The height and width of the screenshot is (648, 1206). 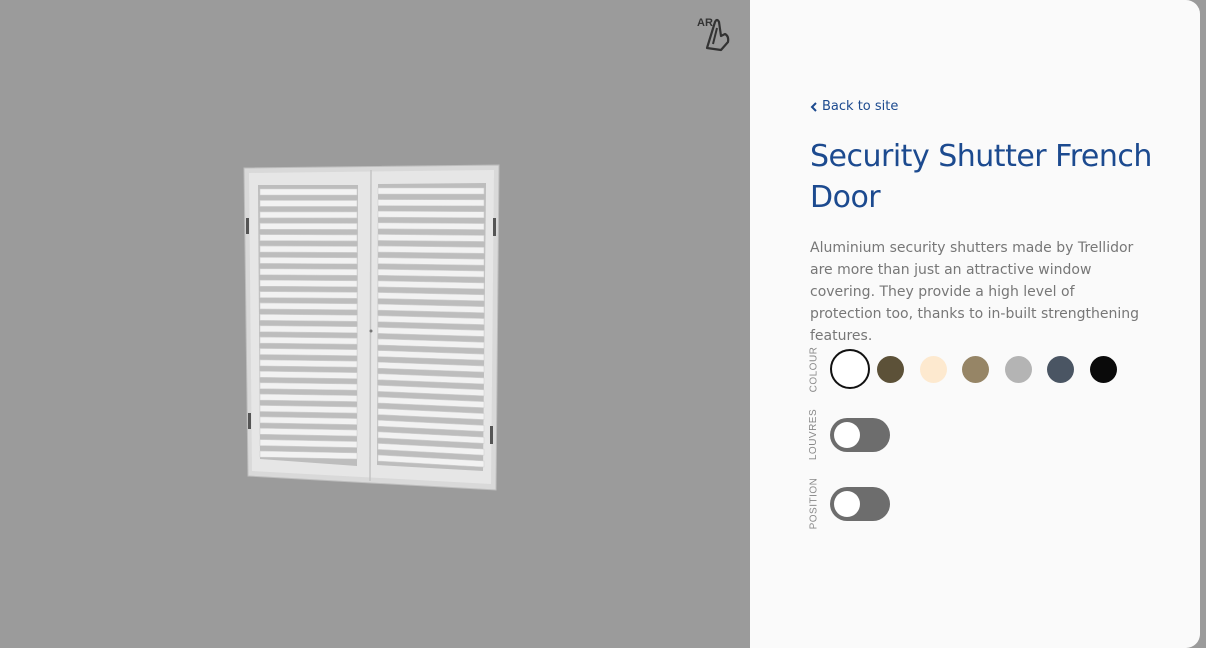 I want to click on position-row: POSITION, so click(x=847, y=503).